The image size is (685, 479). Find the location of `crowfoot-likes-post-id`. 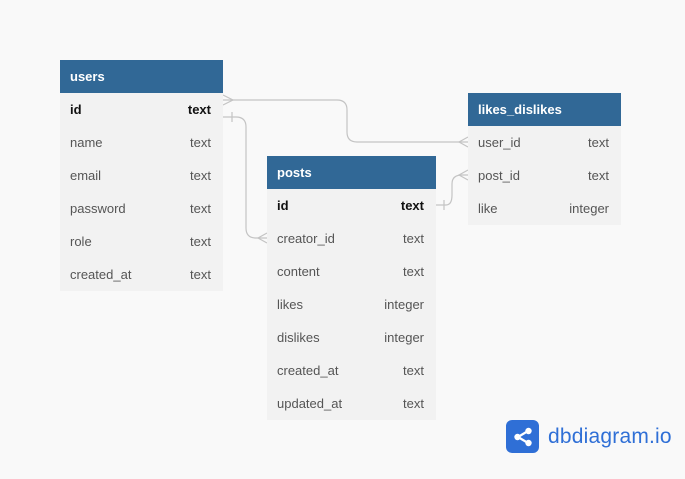

crowfoot-likes-post-id is located at coordinates (463, 175).